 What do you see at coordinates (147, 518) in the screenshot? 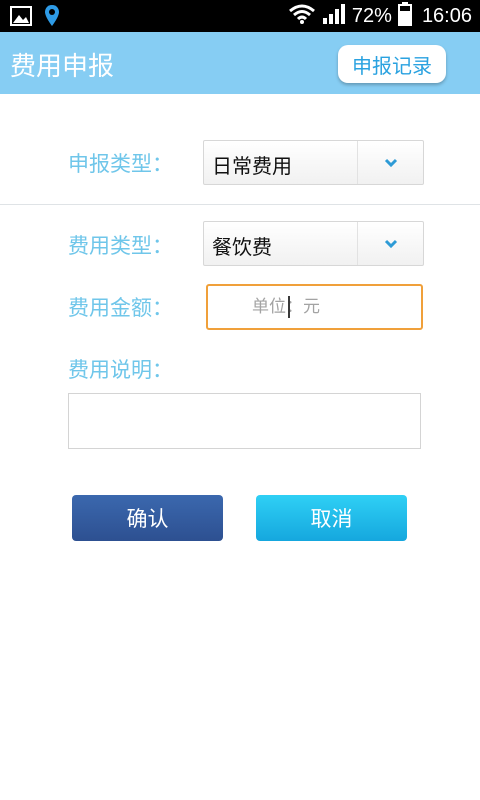
I see `confirm-button: 确认` at bounding box center [147, 518].